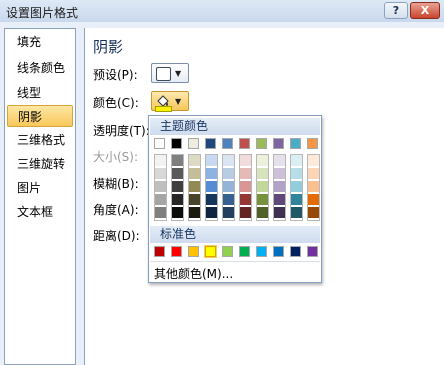  Describe the element at coordinates (116, 103) in the screenshot. I see `color-label: 颜色(C):` at that location.